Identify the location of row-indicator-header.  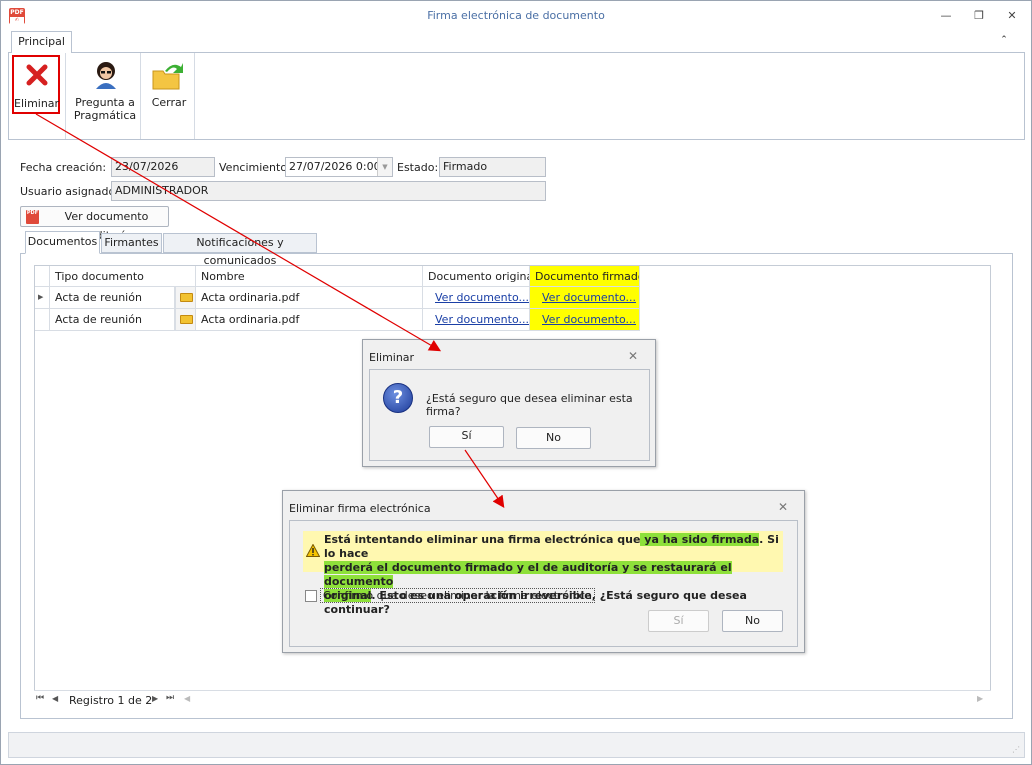
(42, 276).